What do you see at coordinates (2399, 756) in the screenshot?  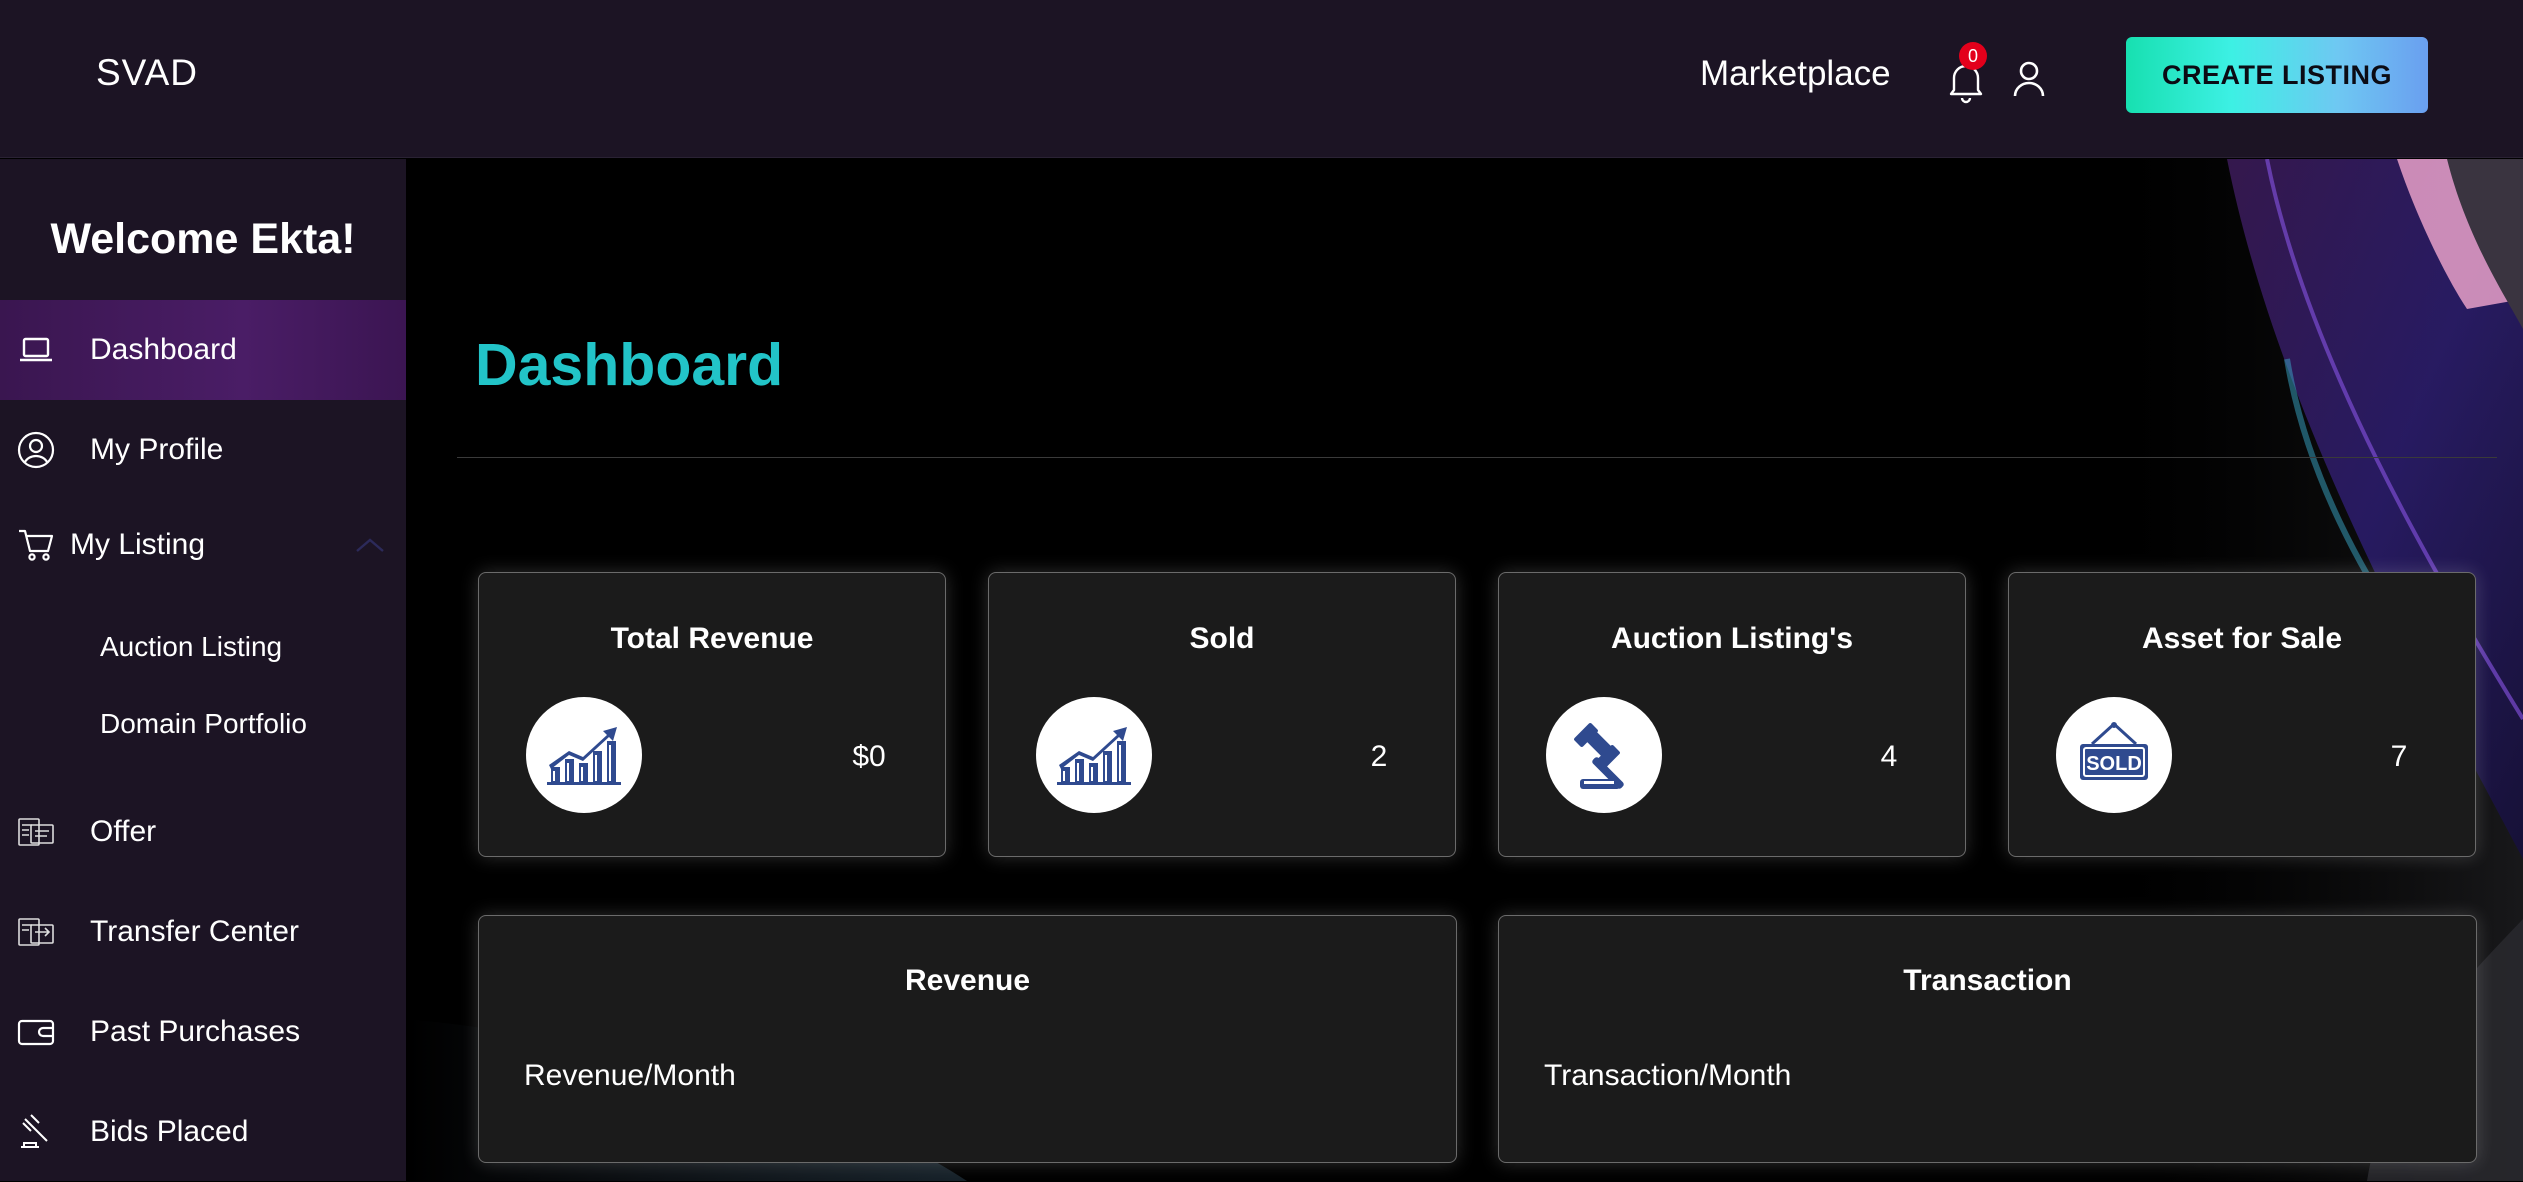 I see `stat-value: 7` at bounding box center [2399, 756].